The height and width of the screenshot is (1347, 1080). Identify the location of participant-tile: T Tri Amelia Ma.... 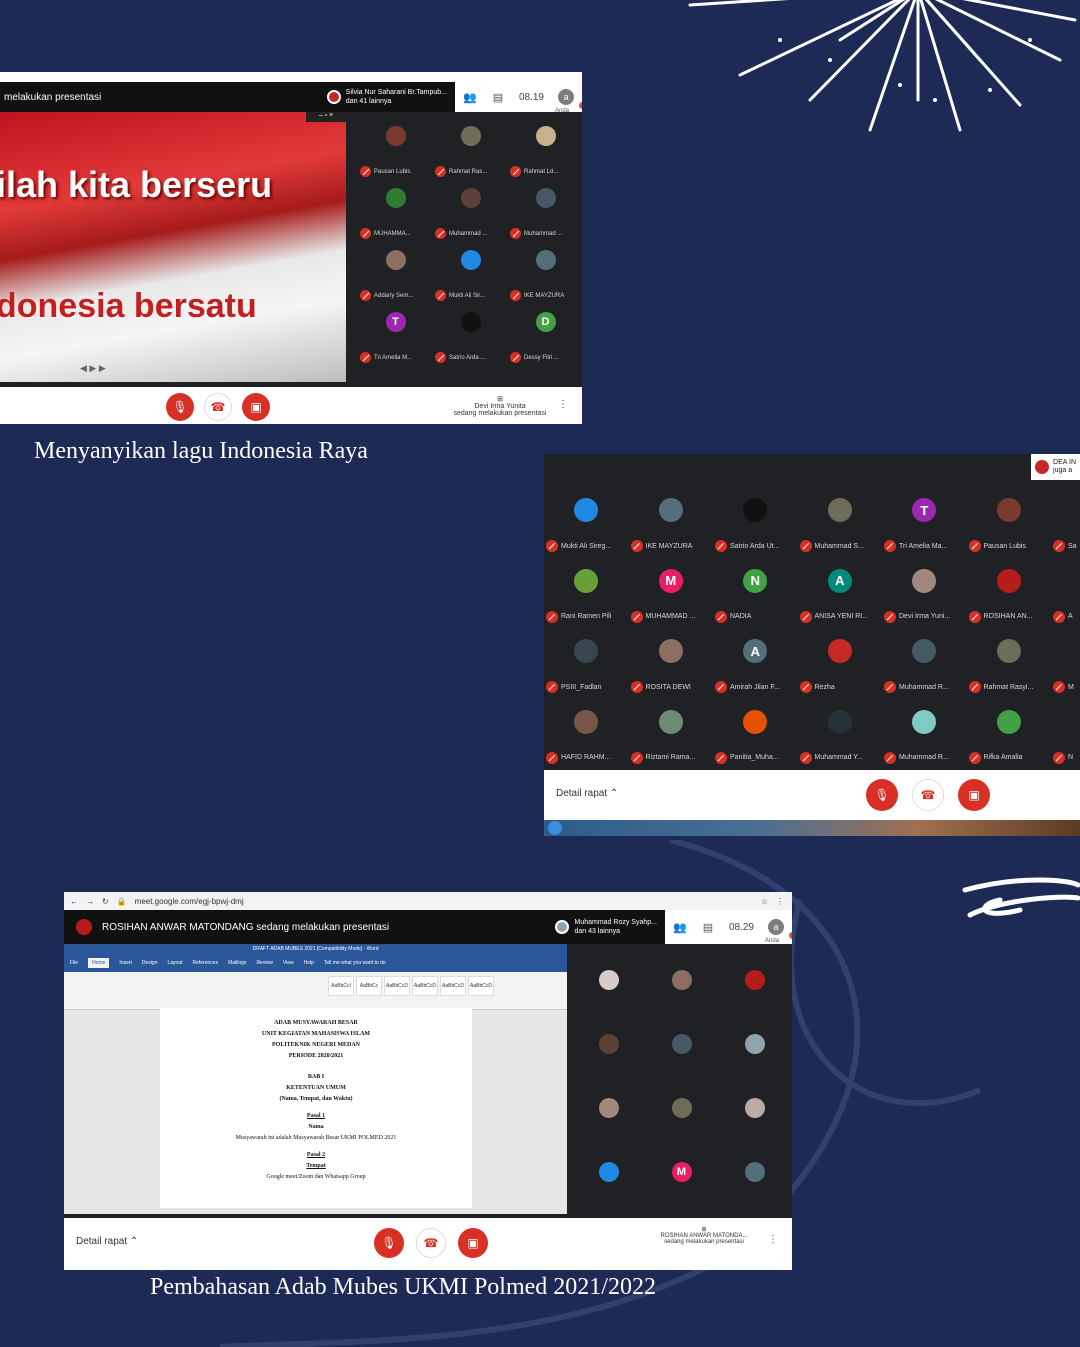
(924, 527).